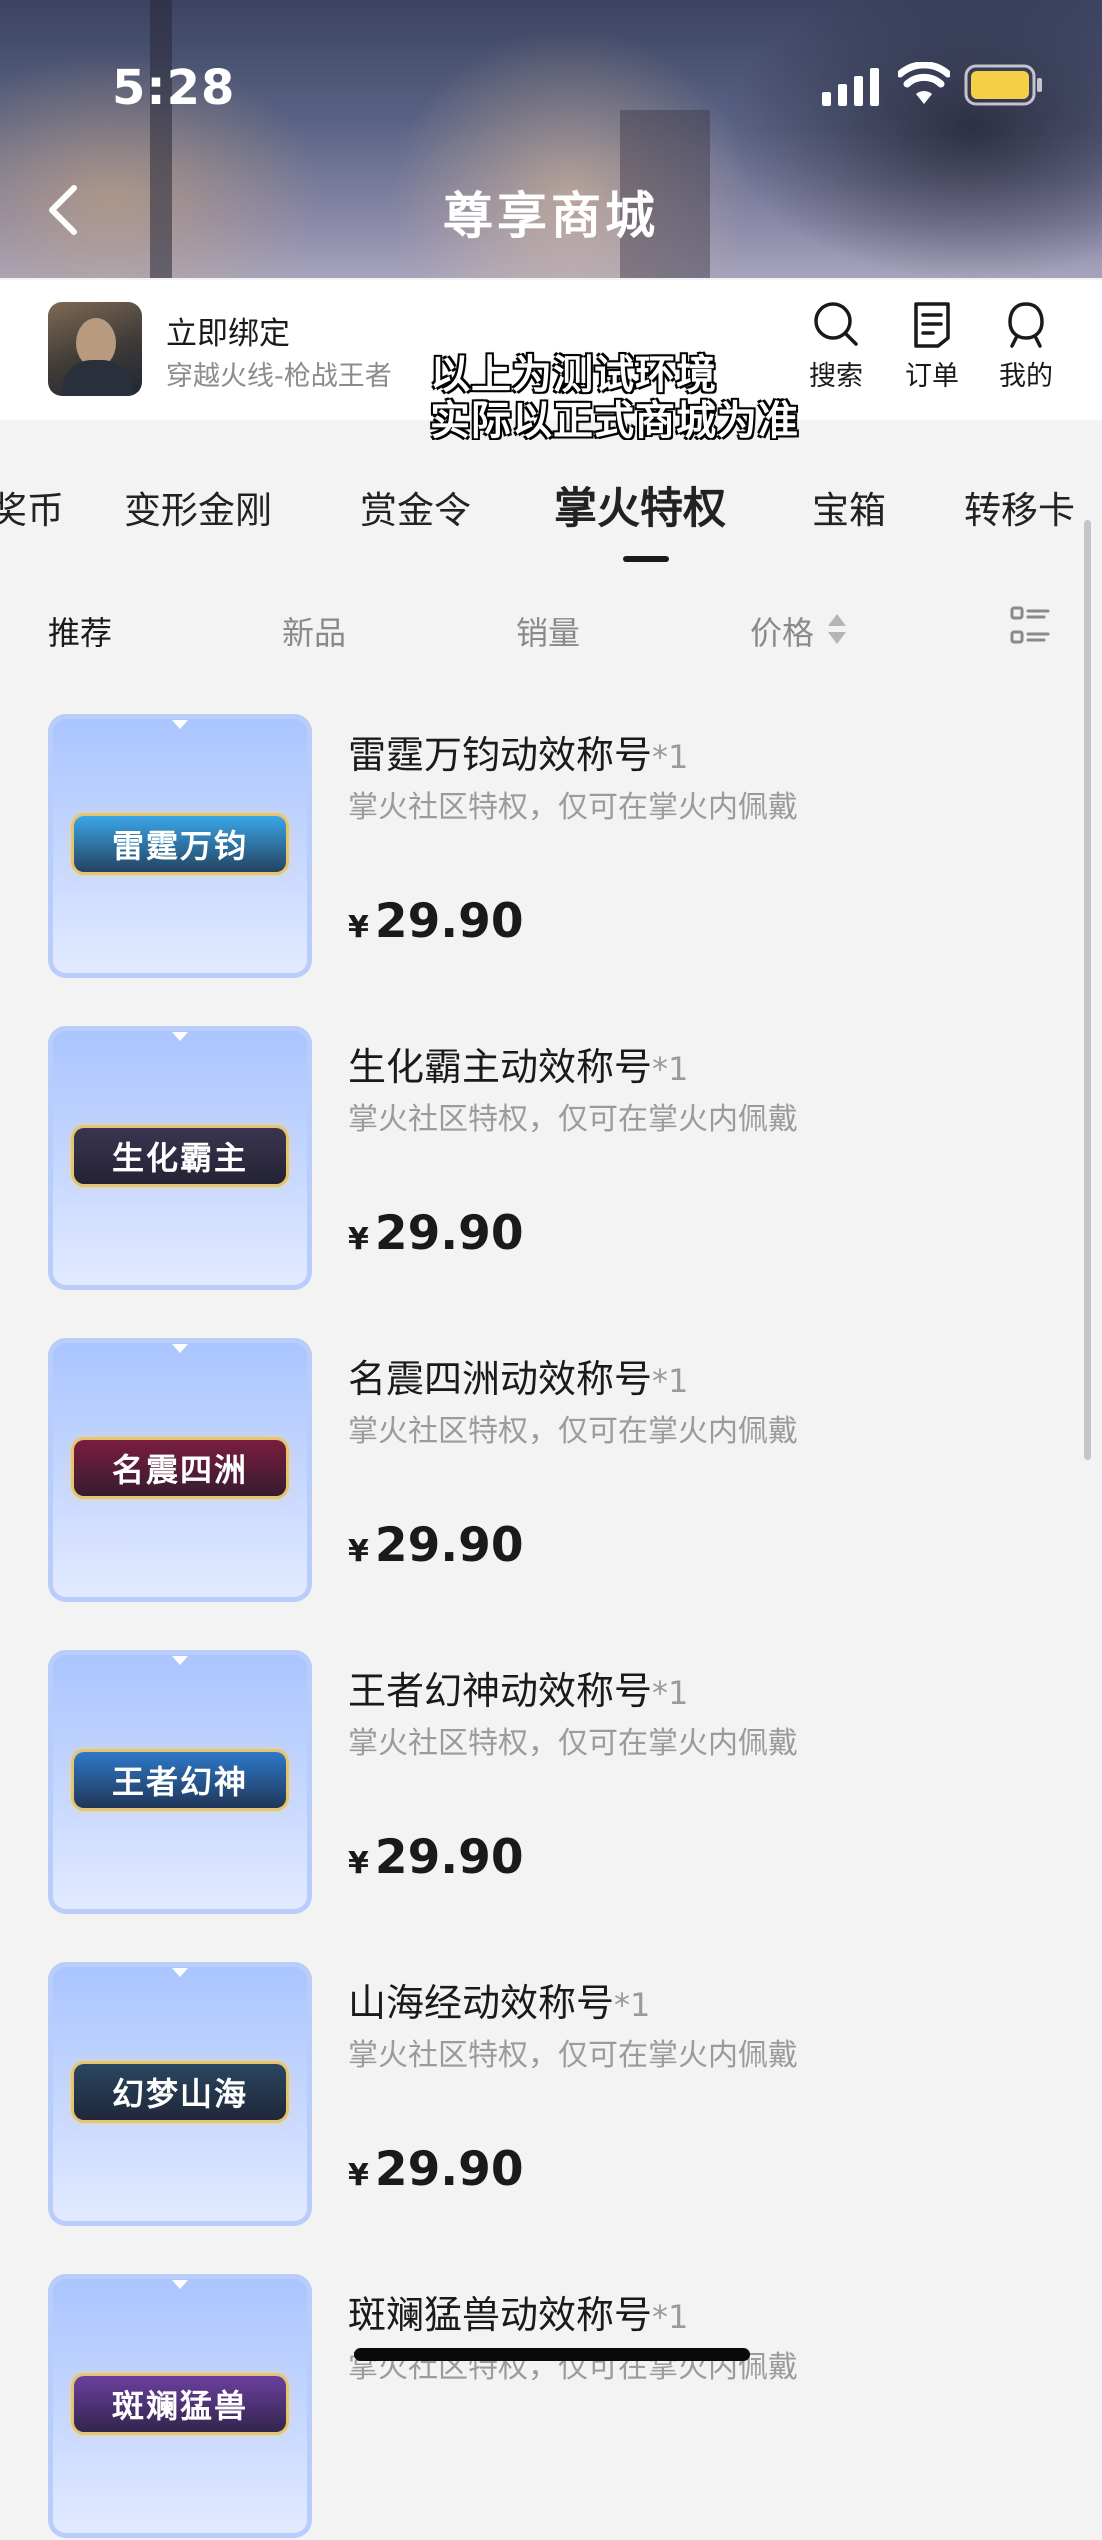 The image size is (1102, 2540). I want to click on product-item: 斑斓猛兽 斑斓猛兽动效称号*1 掌火社区特权，仅可在掌火内佩戴, so click(548, 2407).